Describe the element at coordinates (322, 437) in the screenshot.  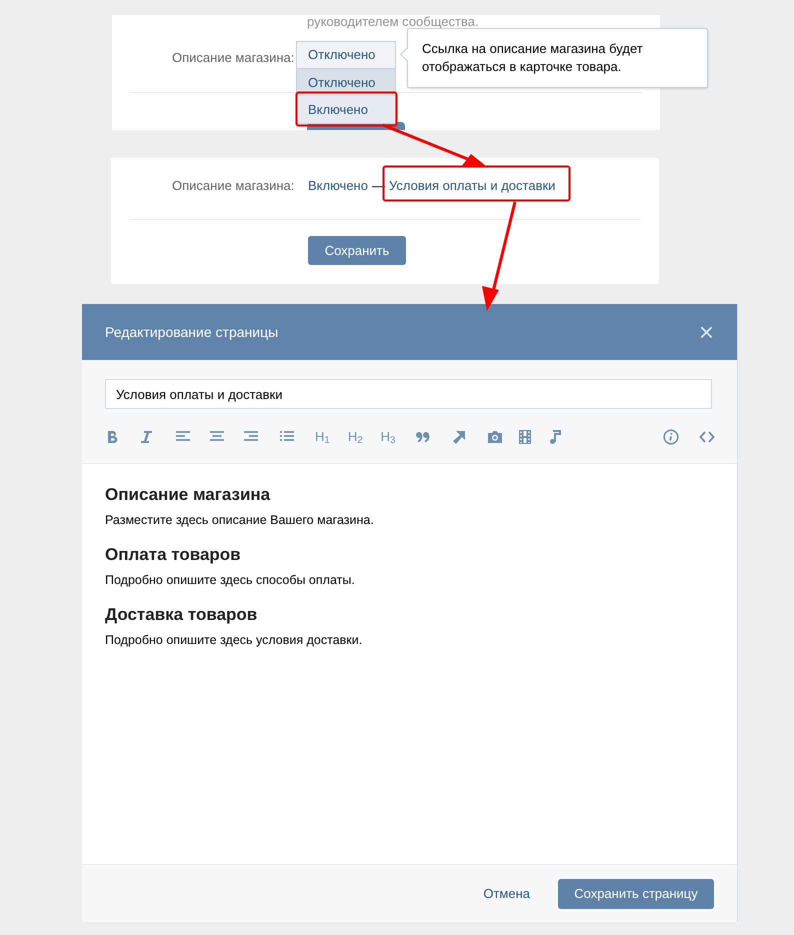
I see `heading-button: H$_{1}$` at that location.